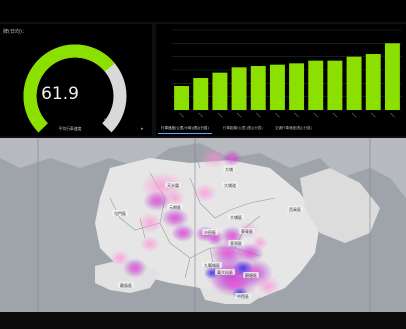  Describe the element at coordinates (60, 94) in the screenshot. I see `gauge-value: 61.9` at that location.